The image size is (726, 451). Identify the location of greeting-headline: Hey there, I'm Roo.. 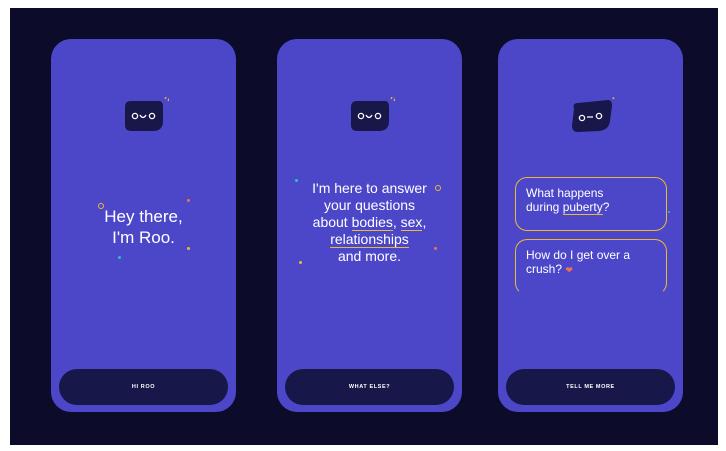
(143, 227).